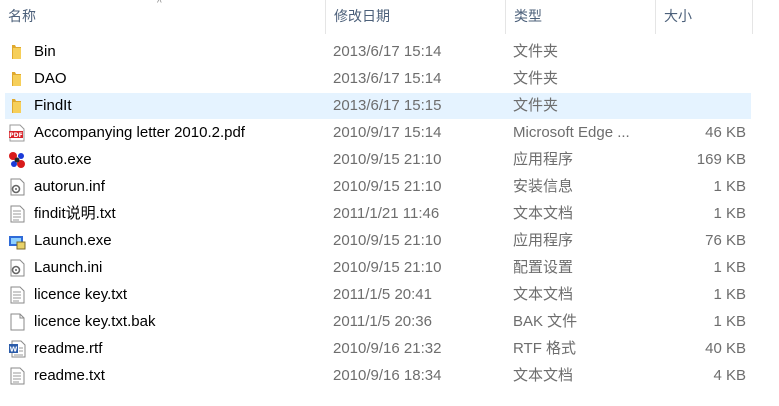 The image size is (779, 406). Describe the element at coordinates (387, 348) in the screenshot. I see `file-modified-date: 2010/9/16 21:32` at that location.